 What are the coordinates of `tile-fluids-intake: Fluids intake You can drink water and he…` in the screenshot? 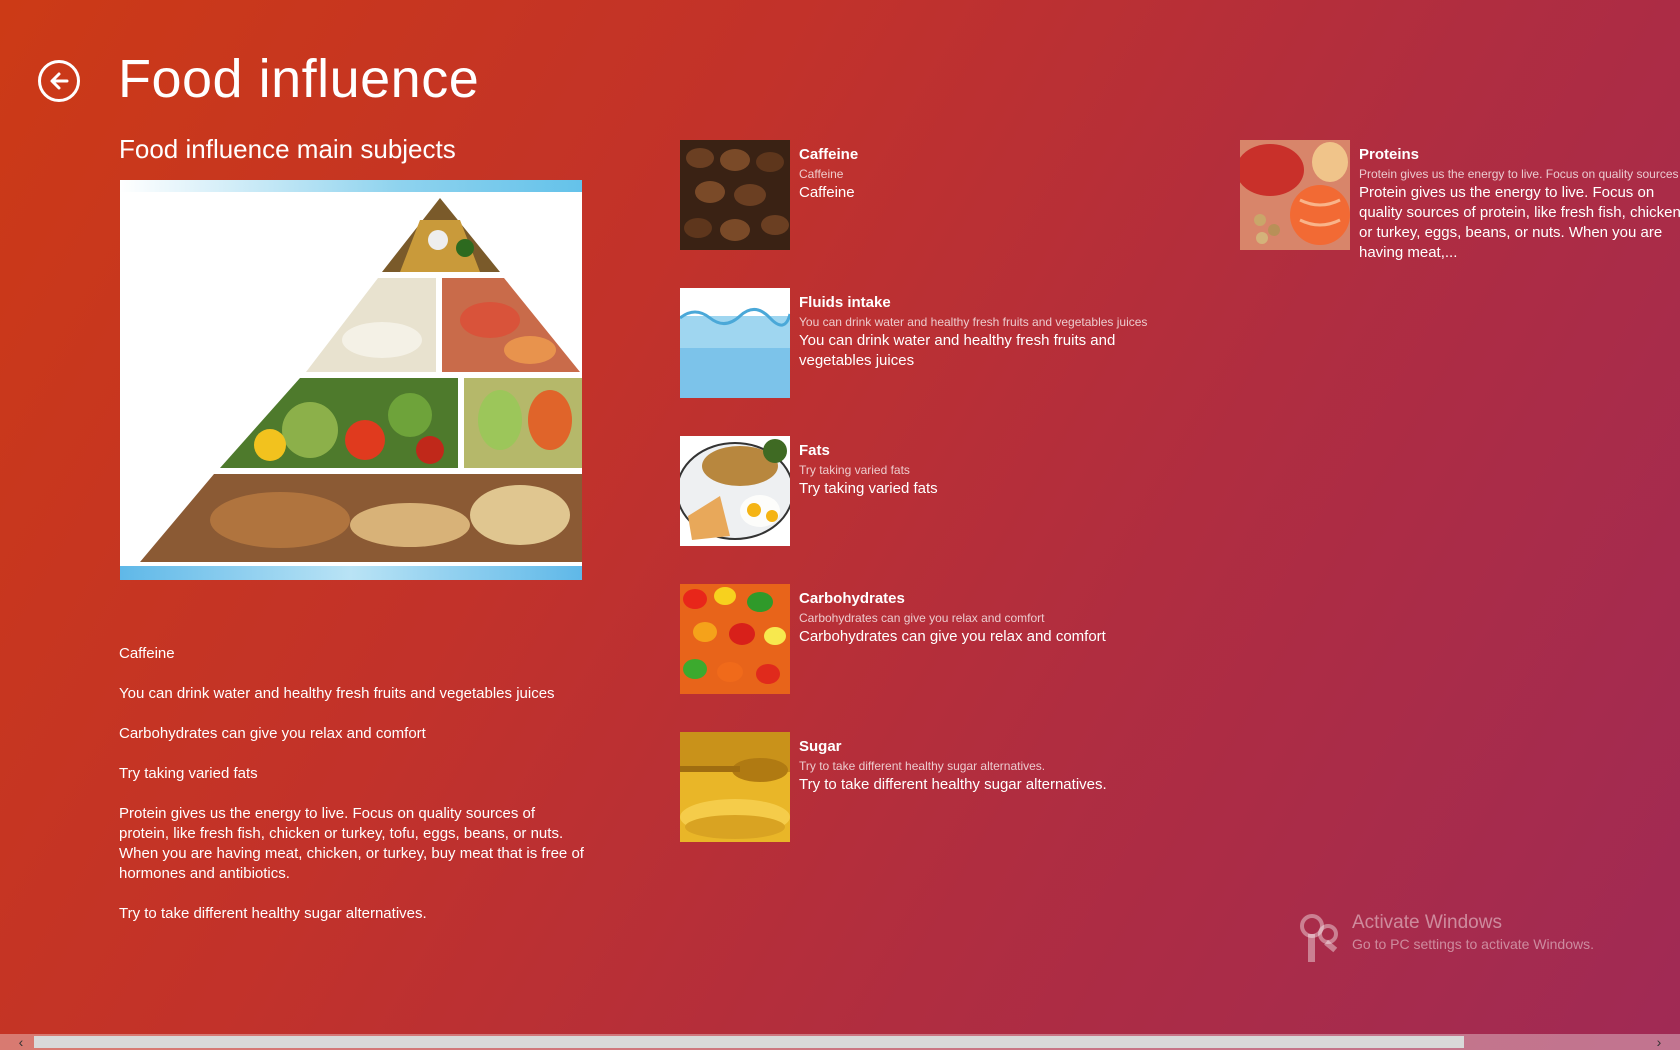 It's located at (915, 344).